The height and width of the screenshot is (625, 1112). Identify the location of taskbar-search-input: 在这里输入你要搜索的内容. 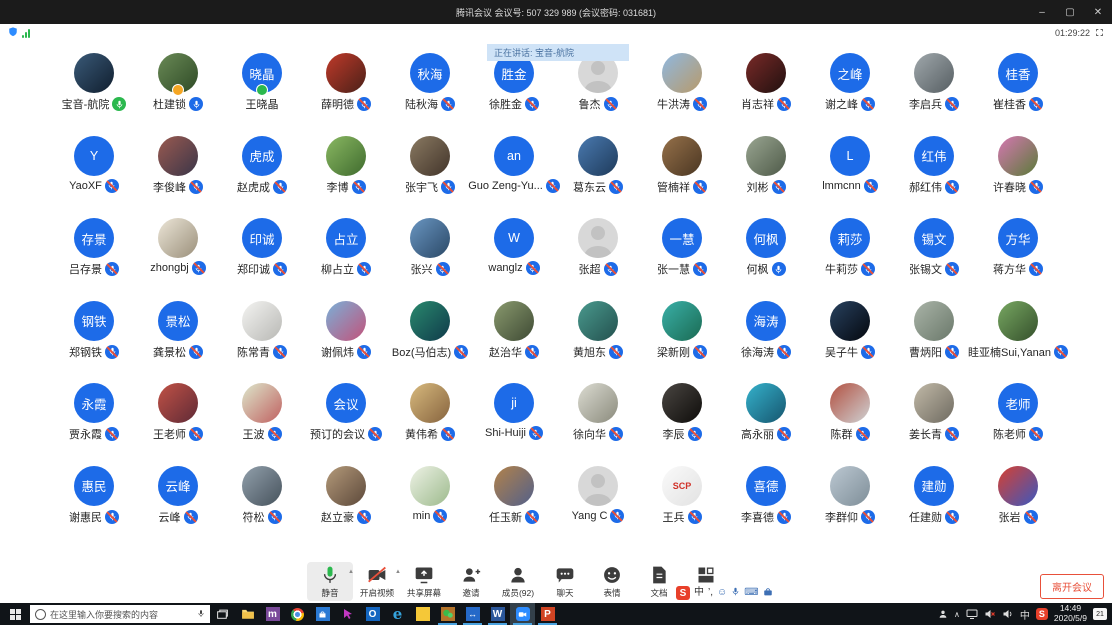
(120, 614).